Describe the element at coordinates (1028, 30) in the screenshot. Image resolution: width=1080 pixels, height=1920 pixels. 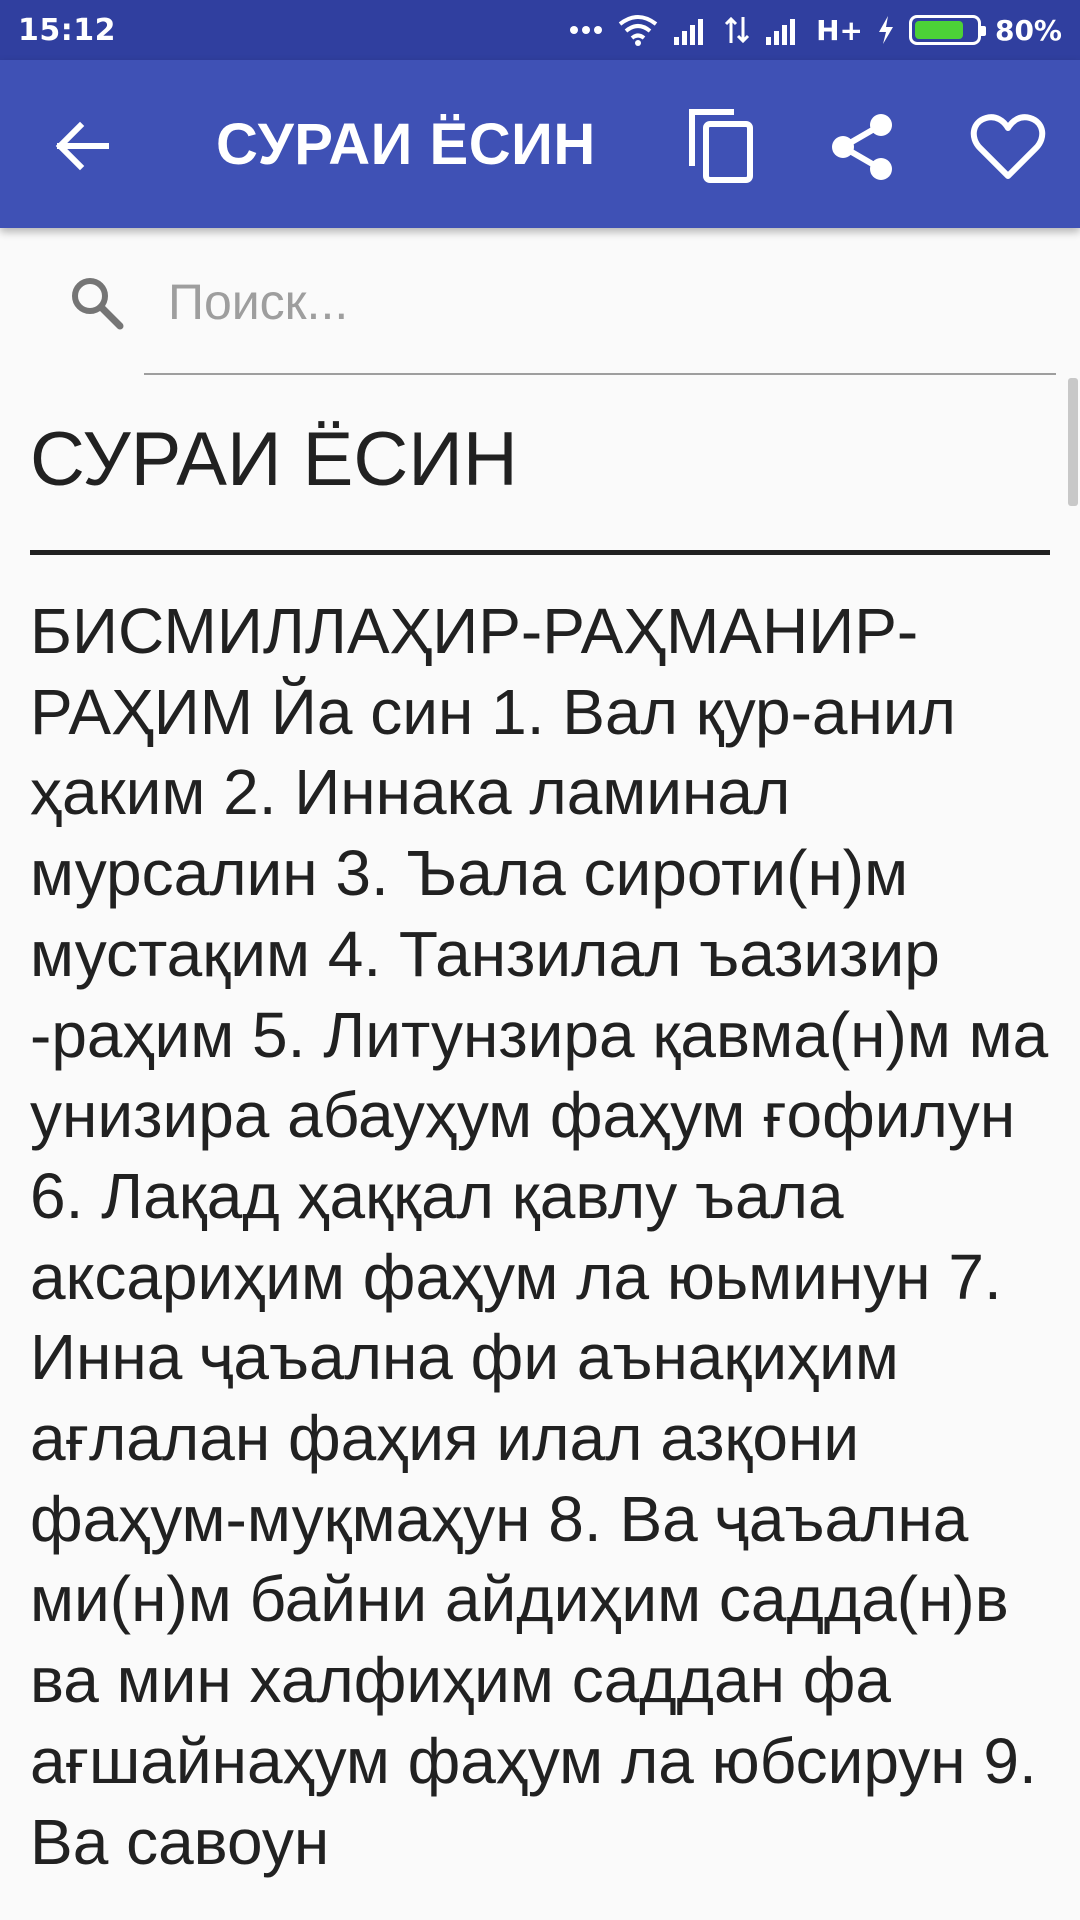
I see `battery-percent: 80%` at that location.